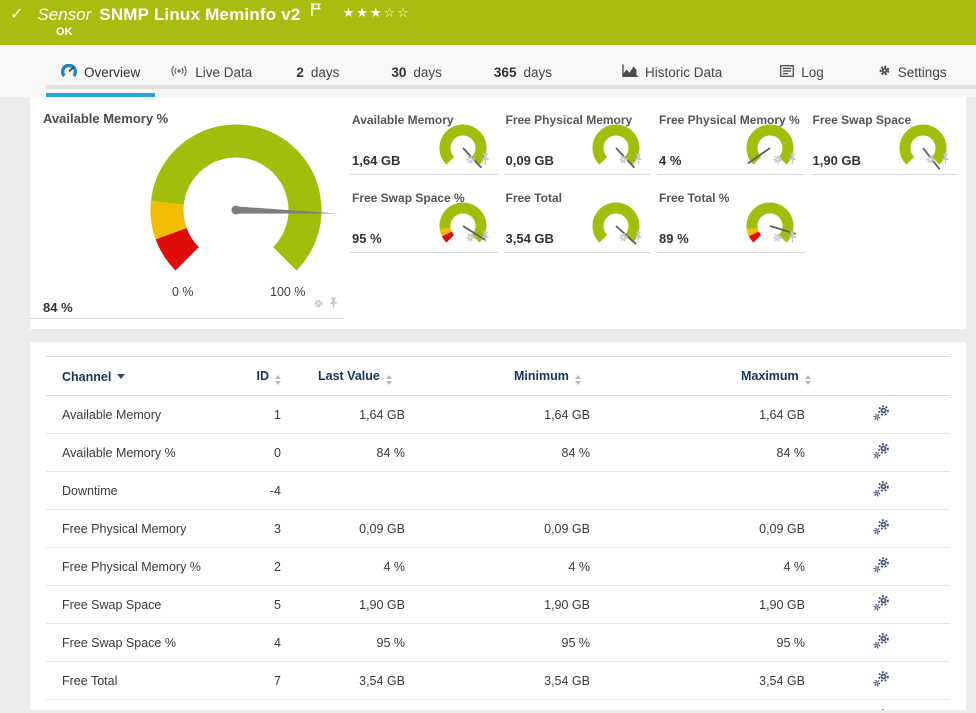 The height and width of the screenshot is (713, 976). Describe the element at coordinates (497, 566) in the screenshot. I see `cell-min: 4 %` at that location.